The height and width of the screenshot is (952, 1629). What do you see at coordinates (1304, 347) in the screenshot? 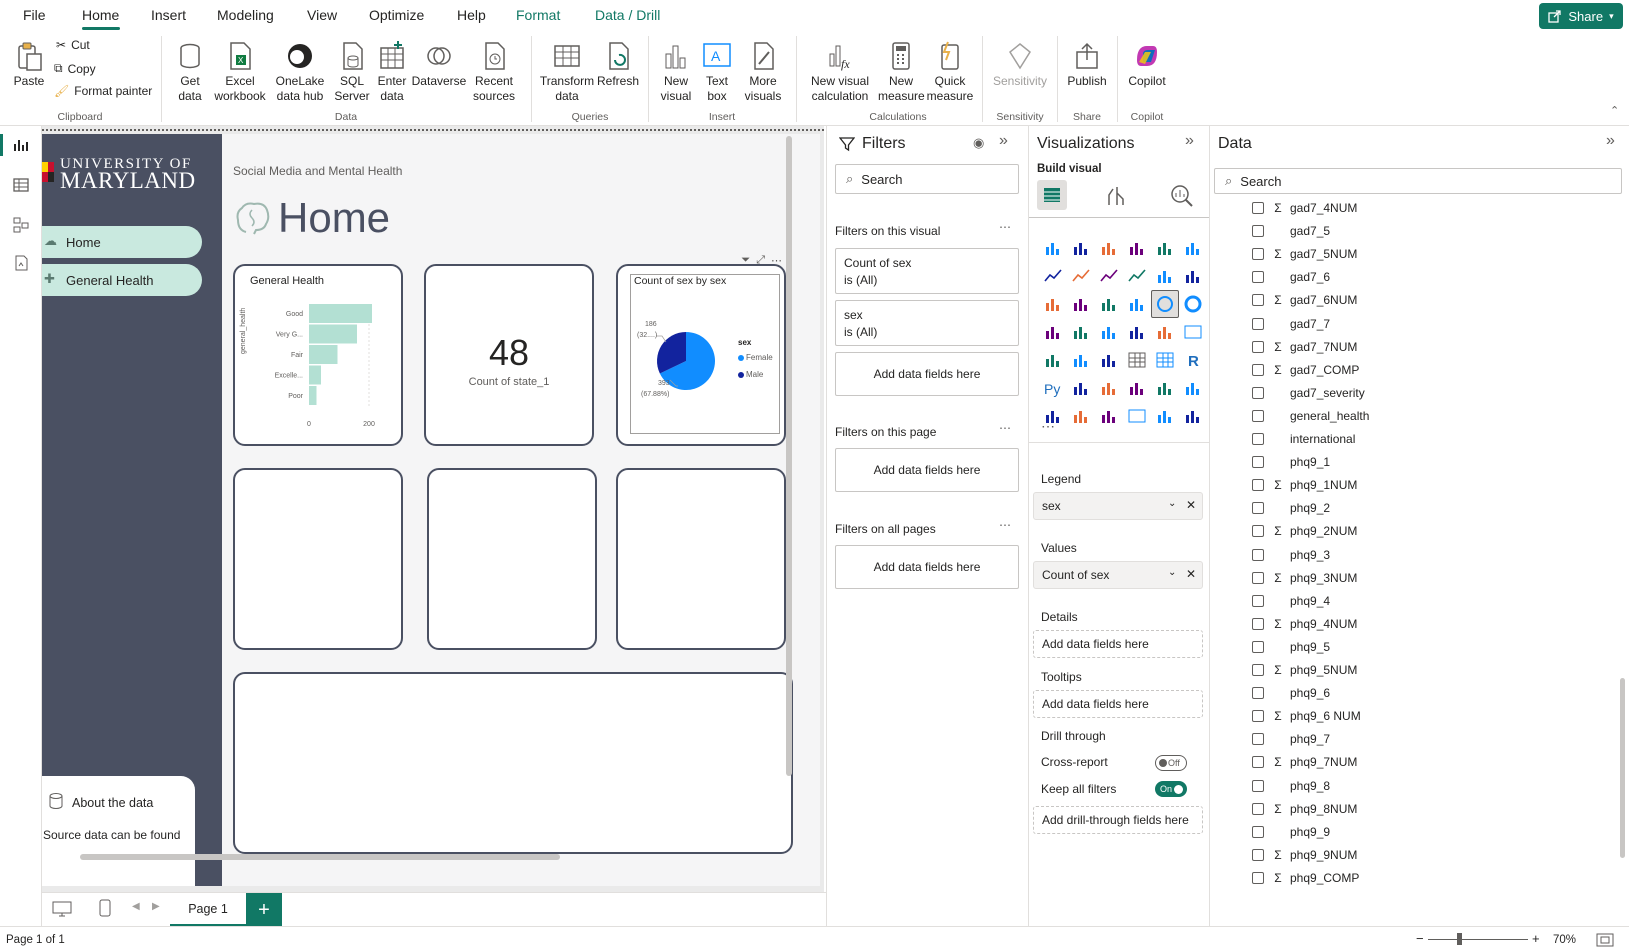
I see `field-row: Σgad7_7NUM` at bounding box center [1304, 347].